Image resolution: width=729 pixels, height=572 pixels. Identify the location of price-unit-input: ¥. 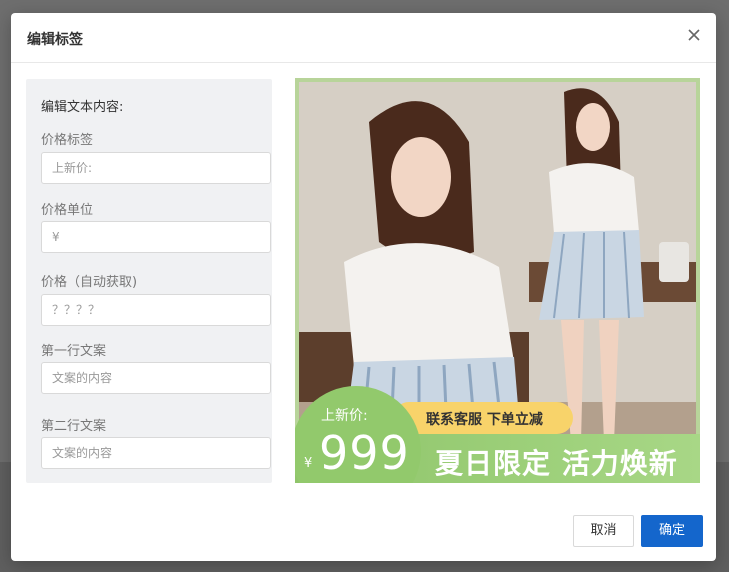
(156, 237).